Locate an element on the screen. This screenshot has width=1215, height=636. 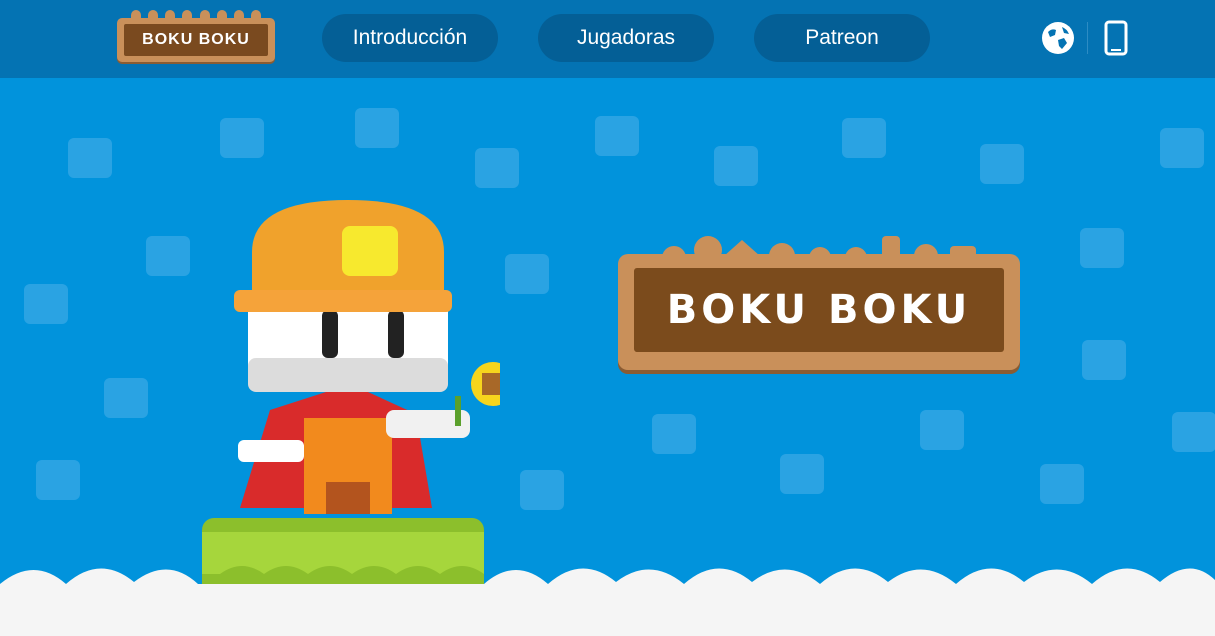
ghost-icon is located at coordinates (942, 430).